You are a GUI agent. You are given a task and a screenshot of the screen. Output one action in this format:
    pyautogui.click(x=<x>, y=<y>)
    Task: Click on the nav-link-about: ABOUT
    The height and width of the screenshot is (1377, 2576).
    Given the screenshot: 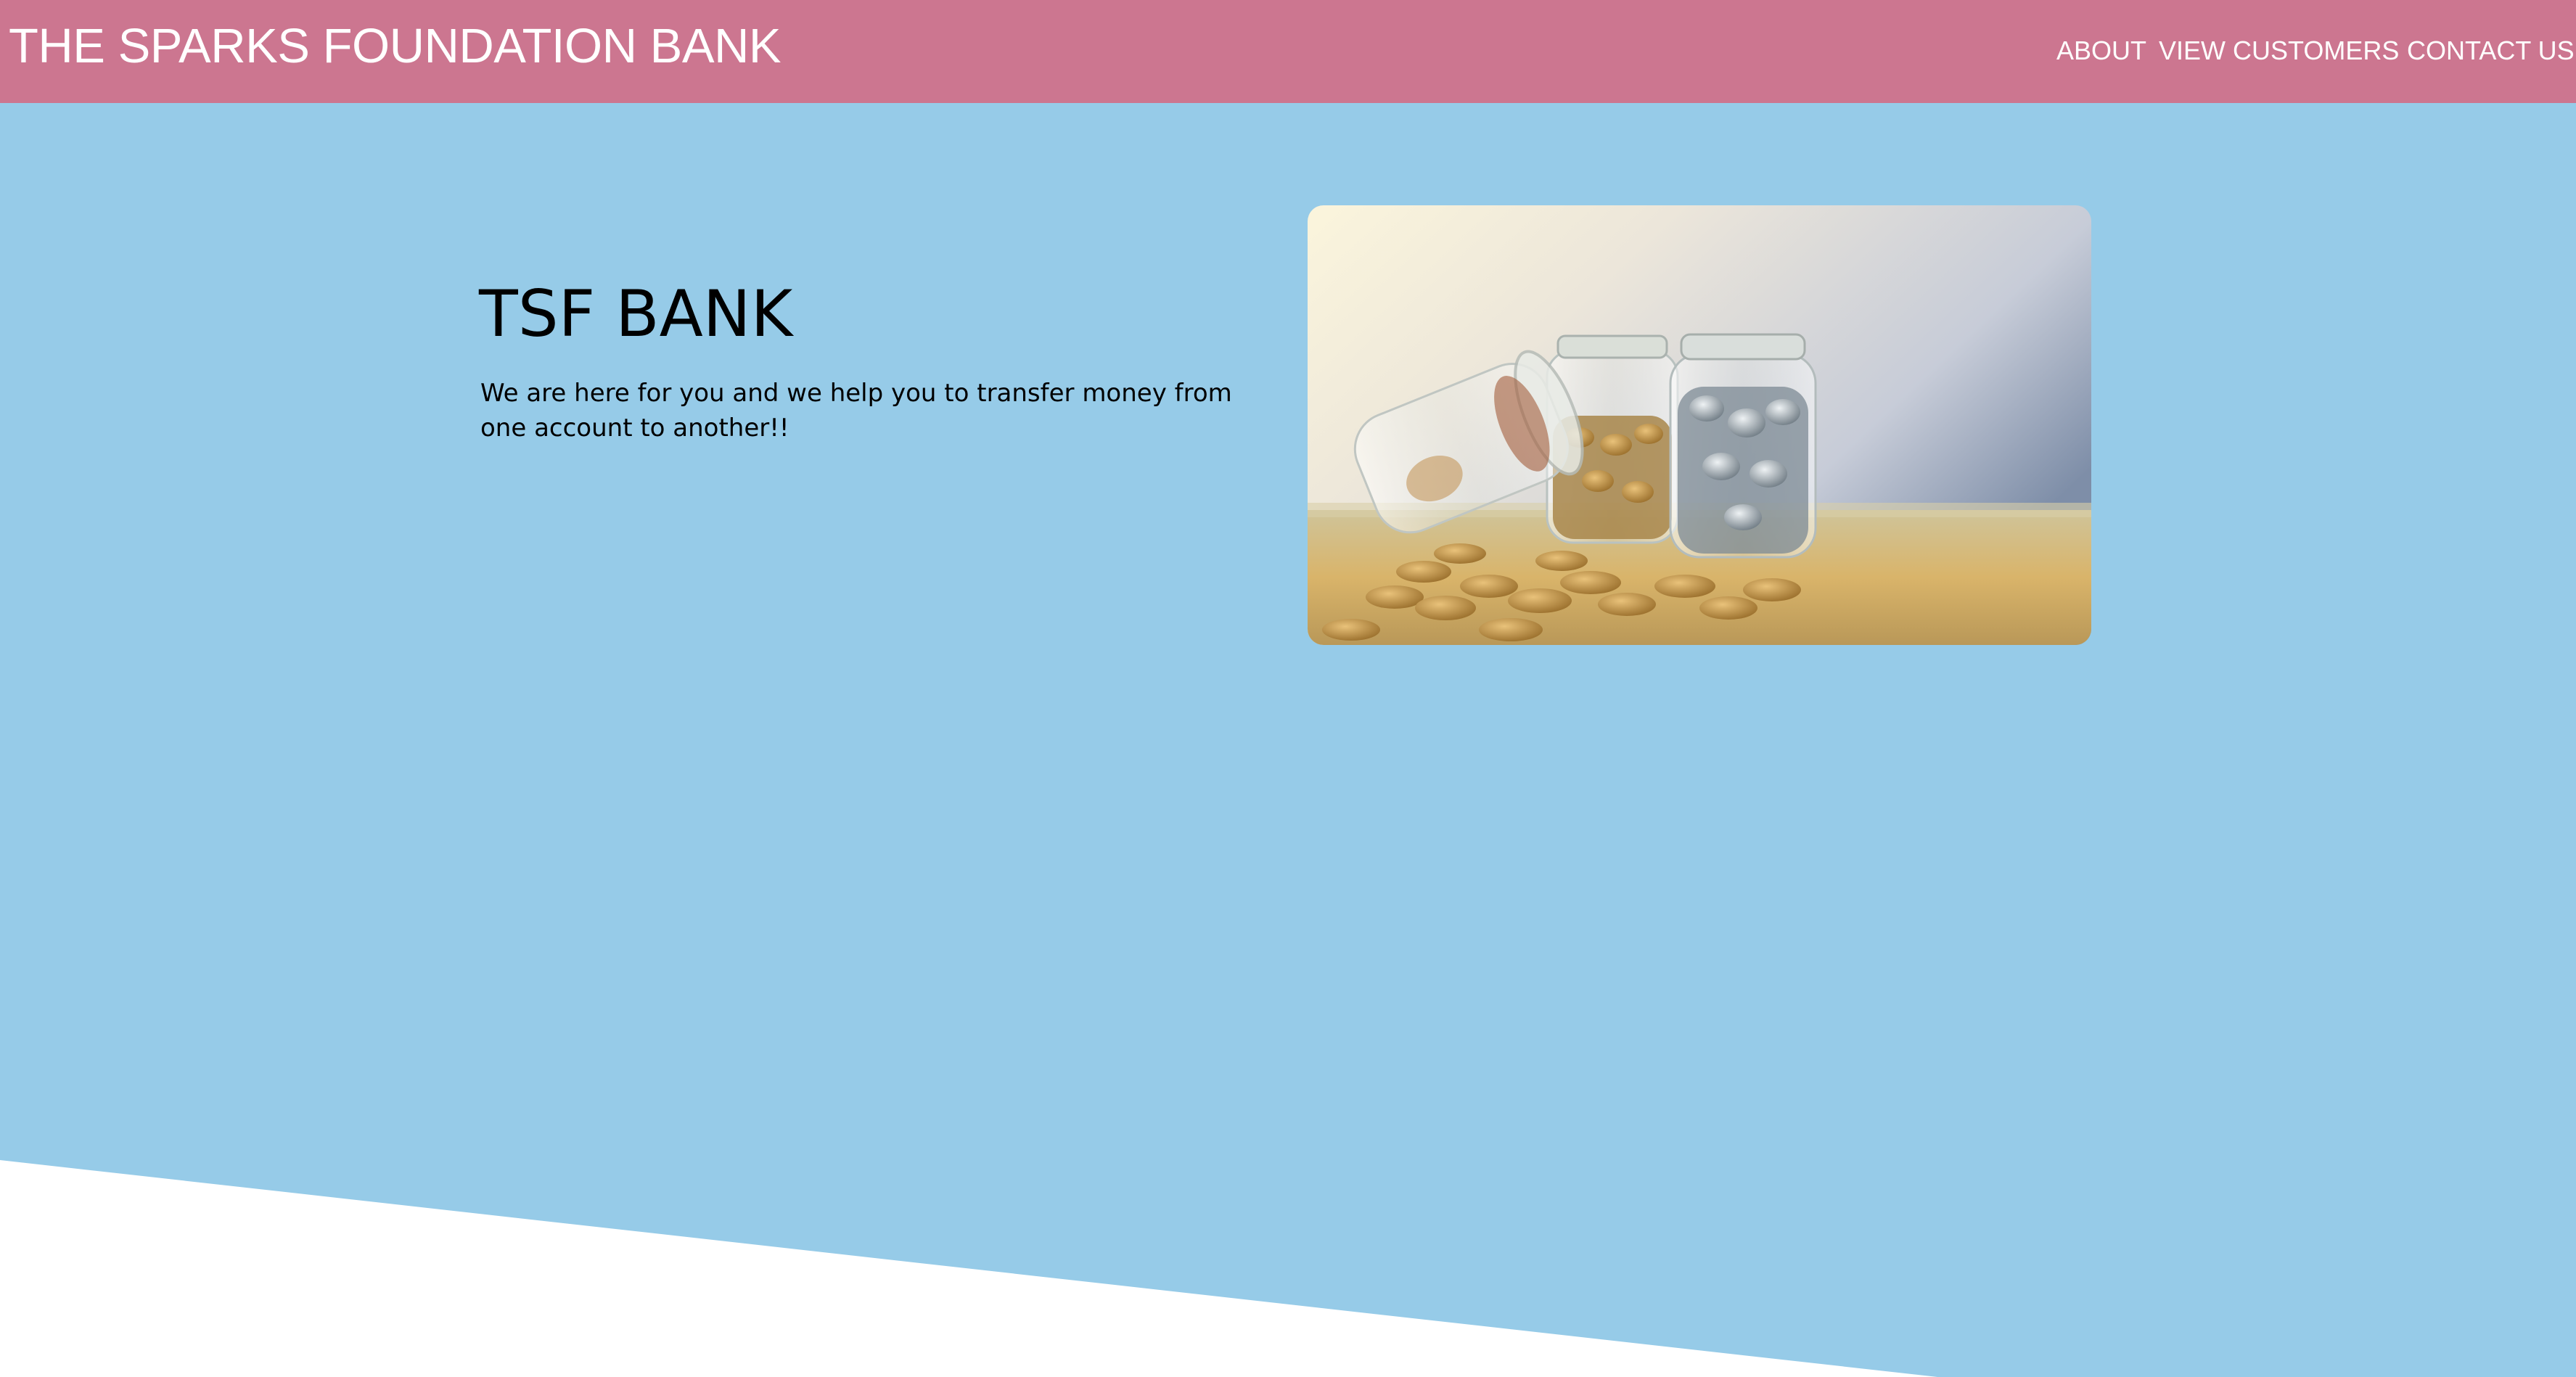 What is the action you would take?
    pyautogui.click(x=2101, y=51)
    